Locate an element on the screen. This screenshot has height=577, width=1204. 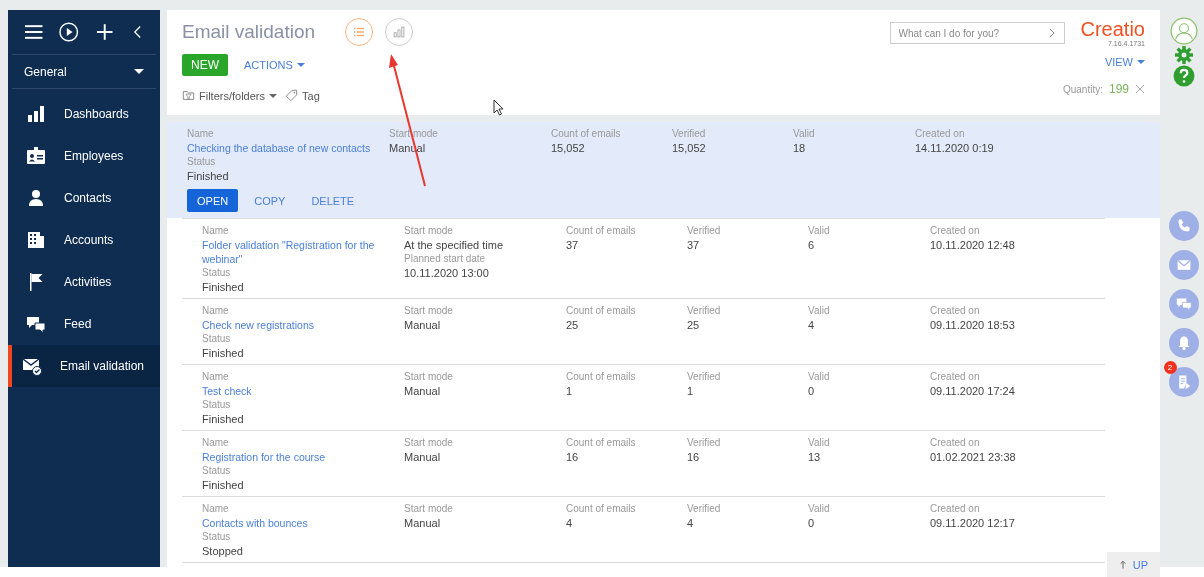
nav-label: Contacts is located at coordinates (88, 198).